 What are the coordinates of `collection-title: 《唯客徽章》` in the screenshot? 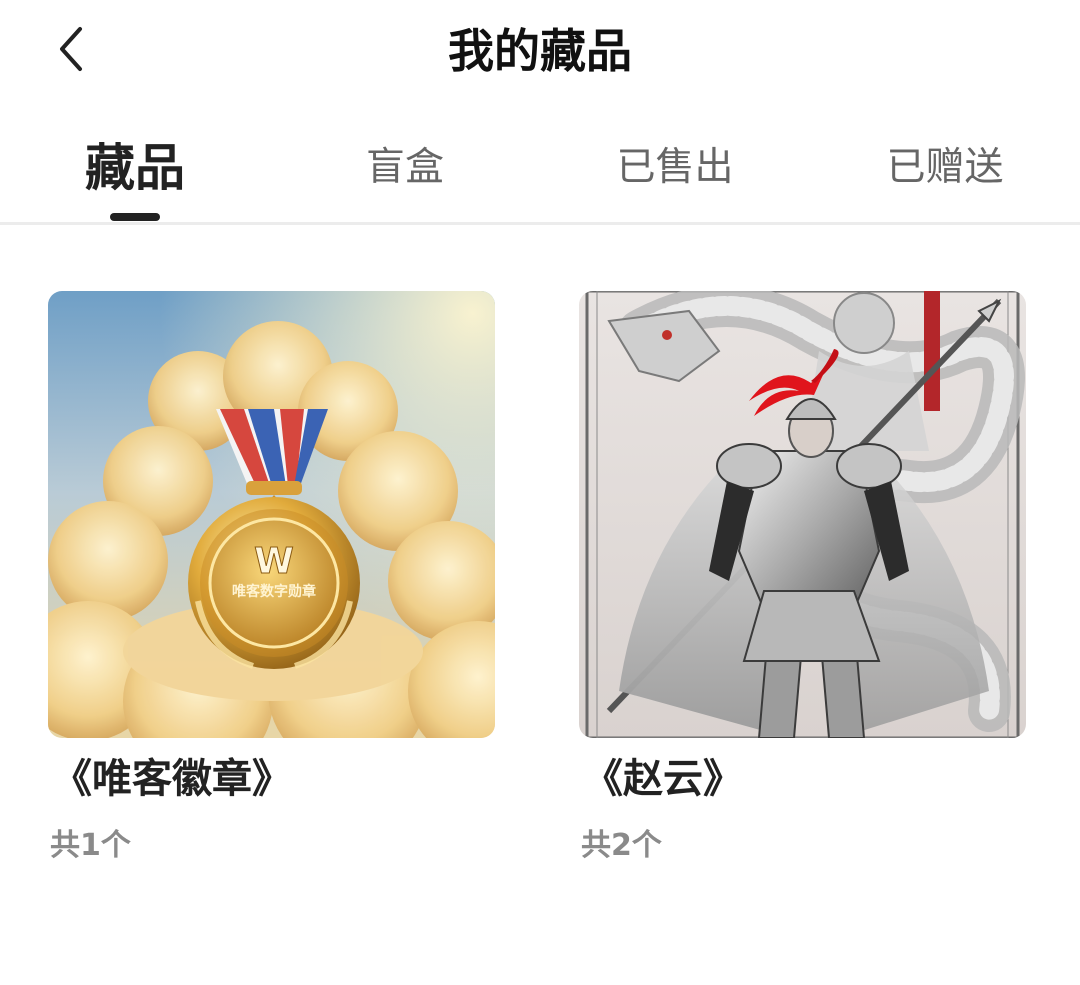 It's located at (172, 779).